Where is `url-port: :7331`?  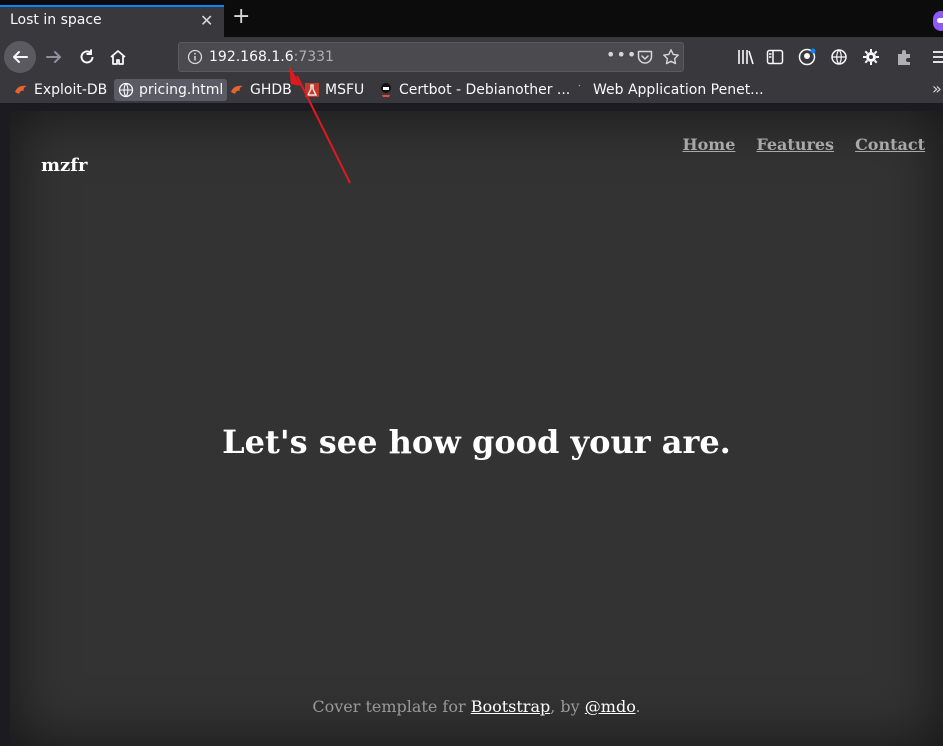
url-port: :7331 is located at coordinates (313, 57).